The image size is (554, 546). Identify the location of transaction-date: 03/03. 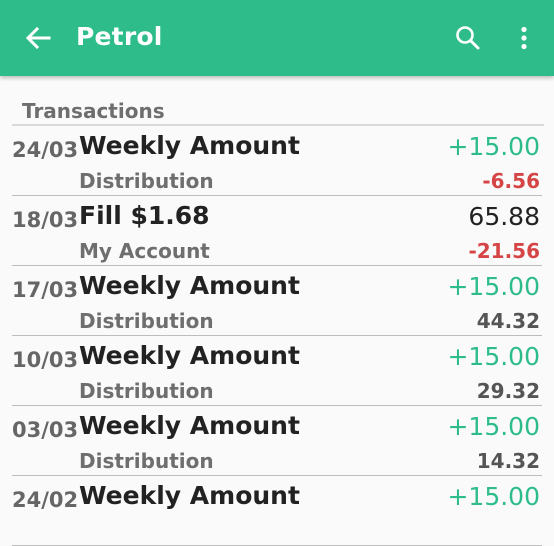
(45, 430).